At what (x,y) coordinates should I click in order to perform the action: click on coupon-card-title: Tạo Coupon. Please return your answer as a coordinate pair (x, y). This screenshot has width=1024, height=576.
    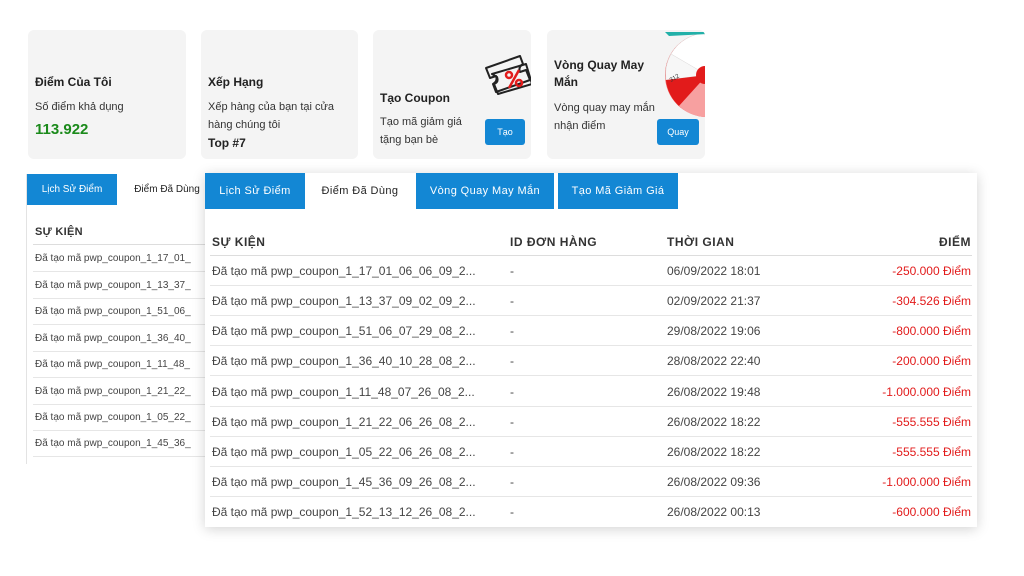
    Looking at the image, I should click on (415, 98).